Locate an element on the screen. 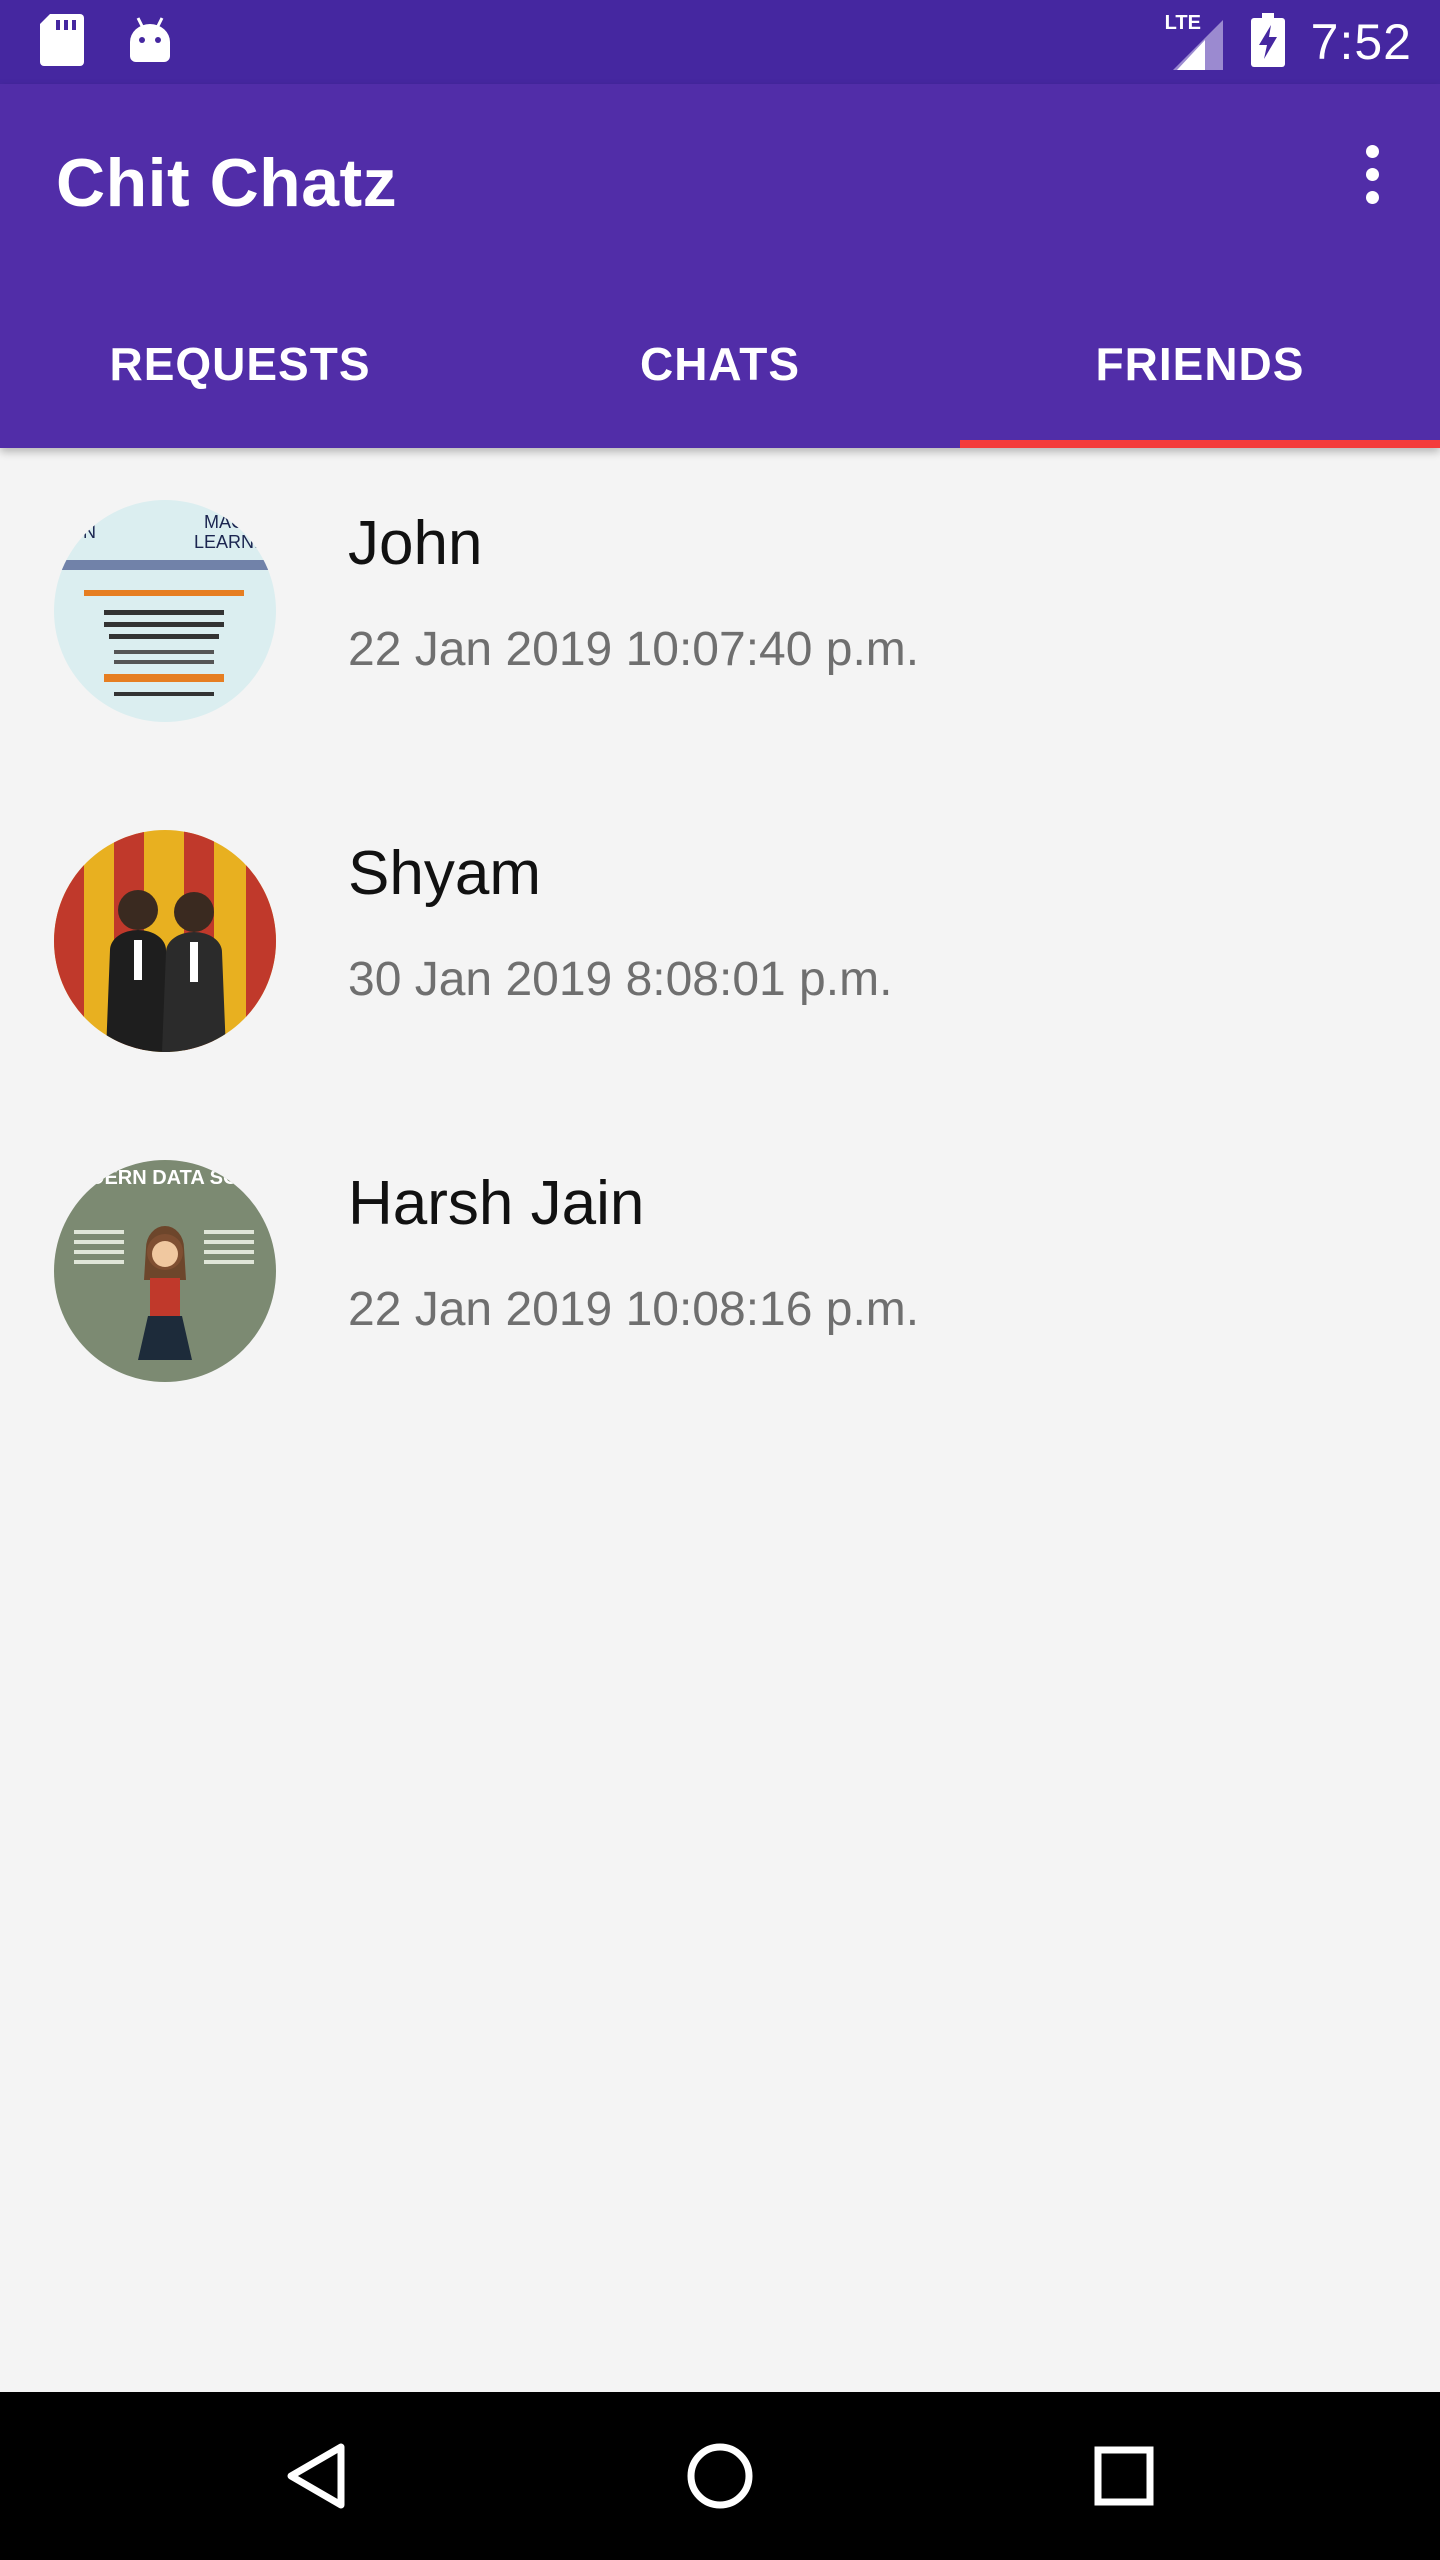 Image resolution: width=1440 pixels, height=2560 pixels. poster-text: MACH is located at coordinates (230, 522).